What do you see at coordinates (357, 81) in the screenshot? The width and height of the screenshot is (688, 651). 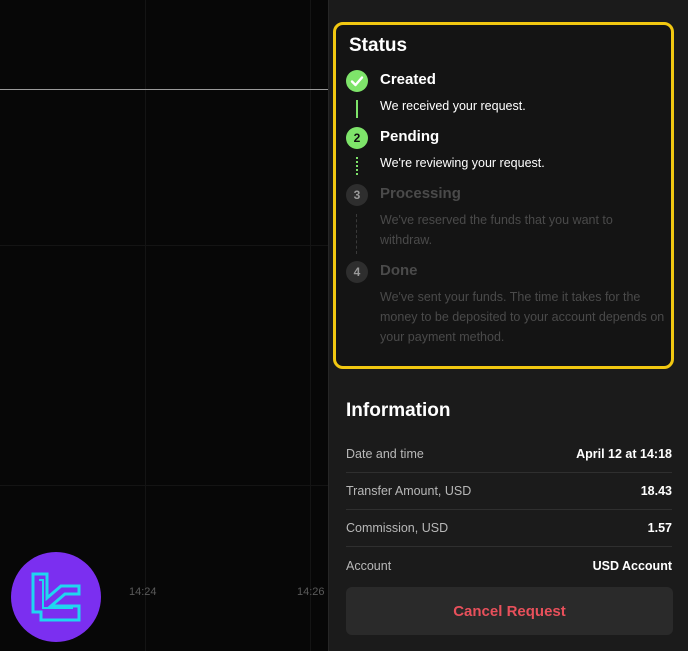 I see `check-icon` at bounding box center [357, 81].